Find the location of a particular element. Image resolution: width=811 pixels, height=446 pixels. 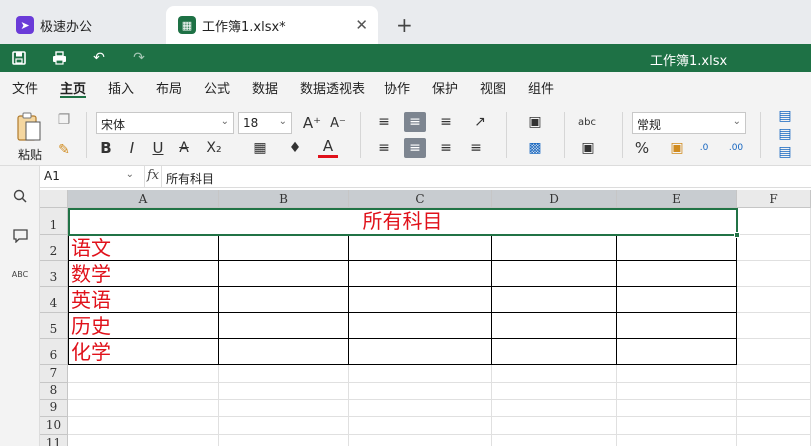

format-painter-icon: ✎ is located at coordinates (64, 150).